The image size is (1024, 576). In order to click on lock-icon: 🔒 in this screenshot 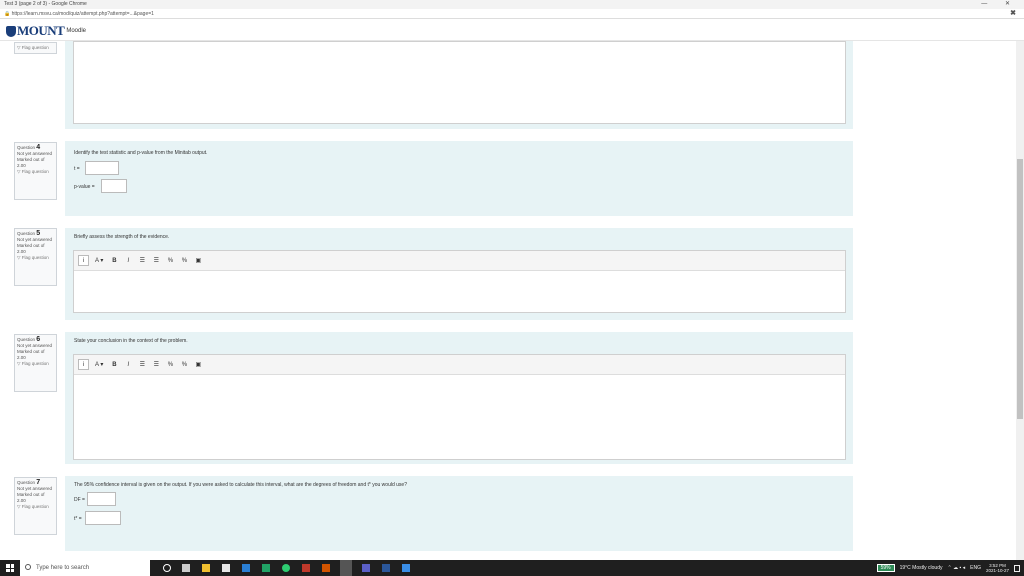, I will do `click(8, 14)`.